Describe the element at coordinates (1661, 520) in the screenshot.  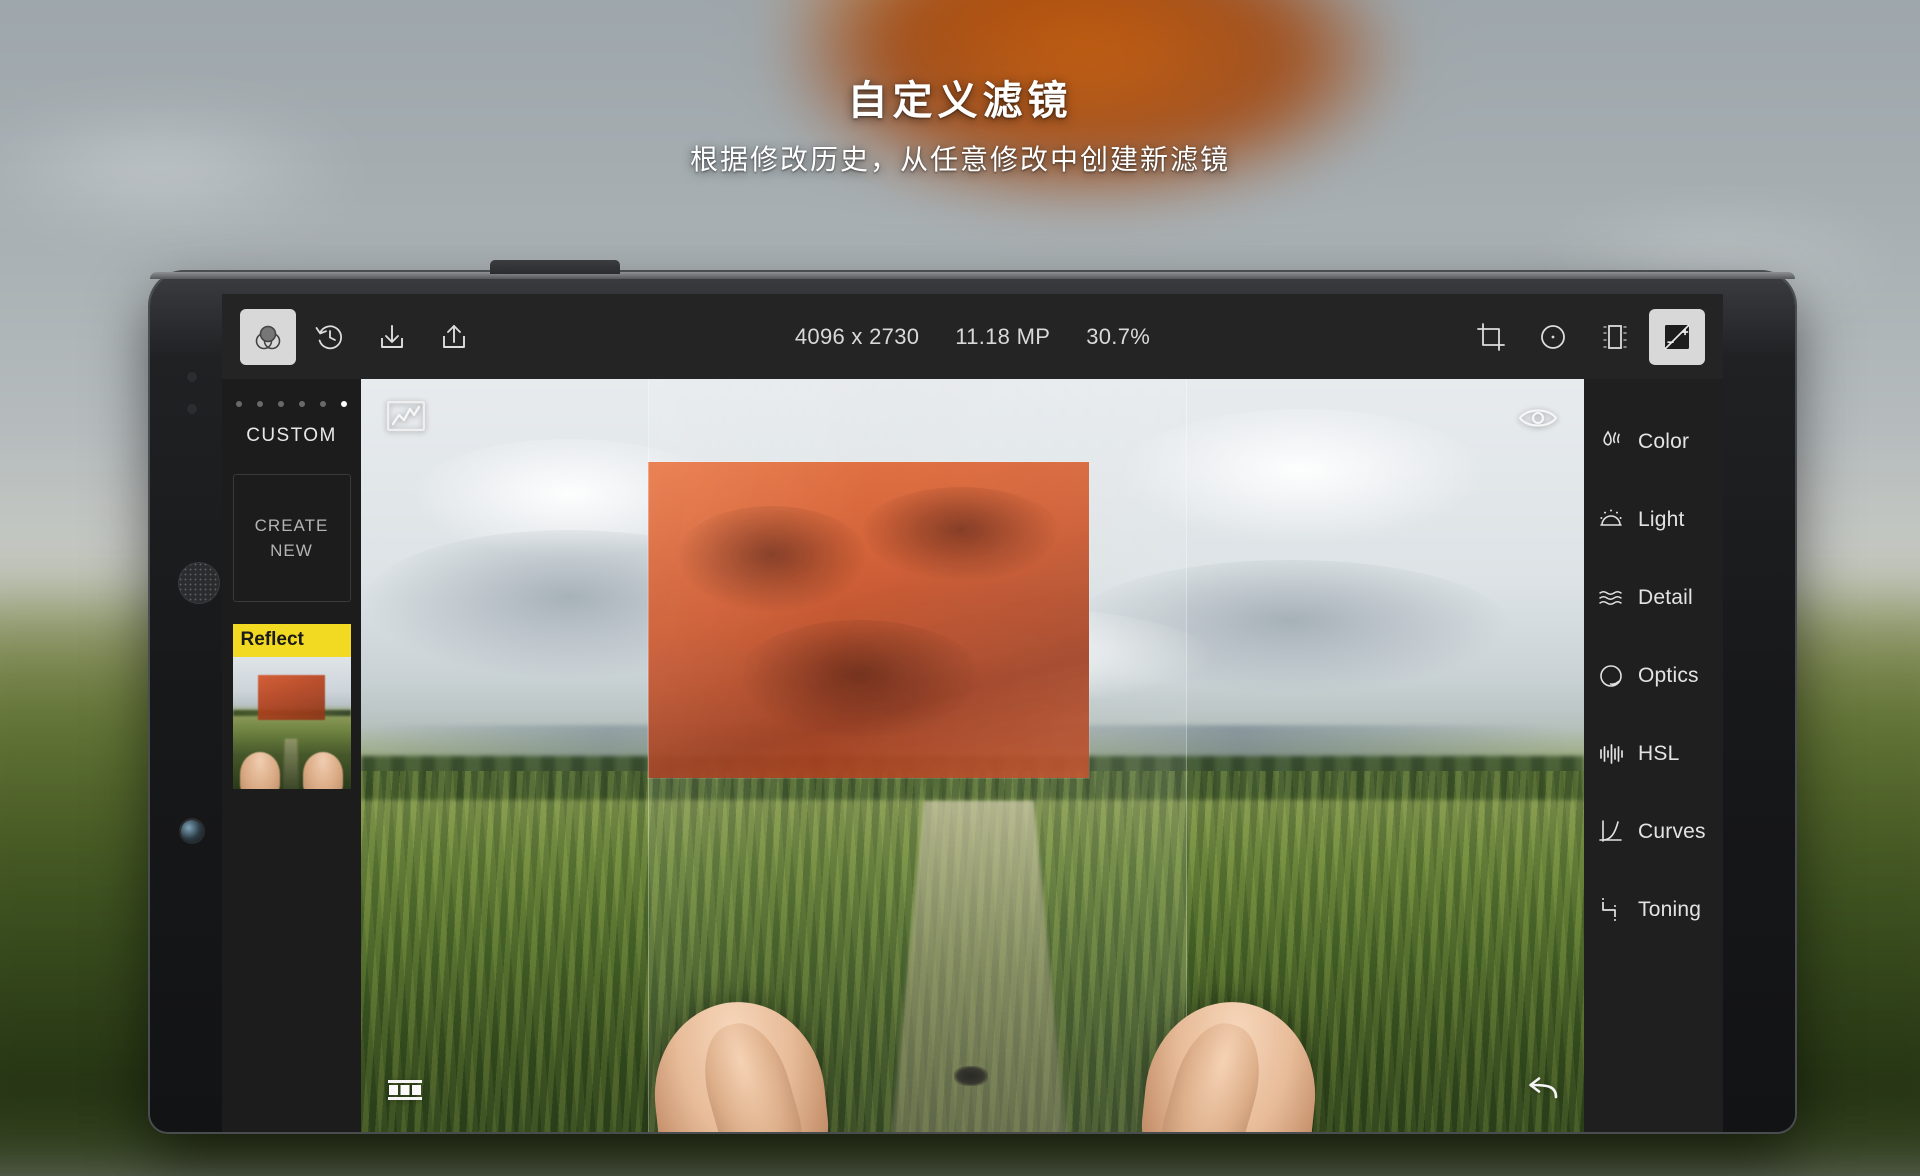
I see `sidebar-label-light: Light` at that location.